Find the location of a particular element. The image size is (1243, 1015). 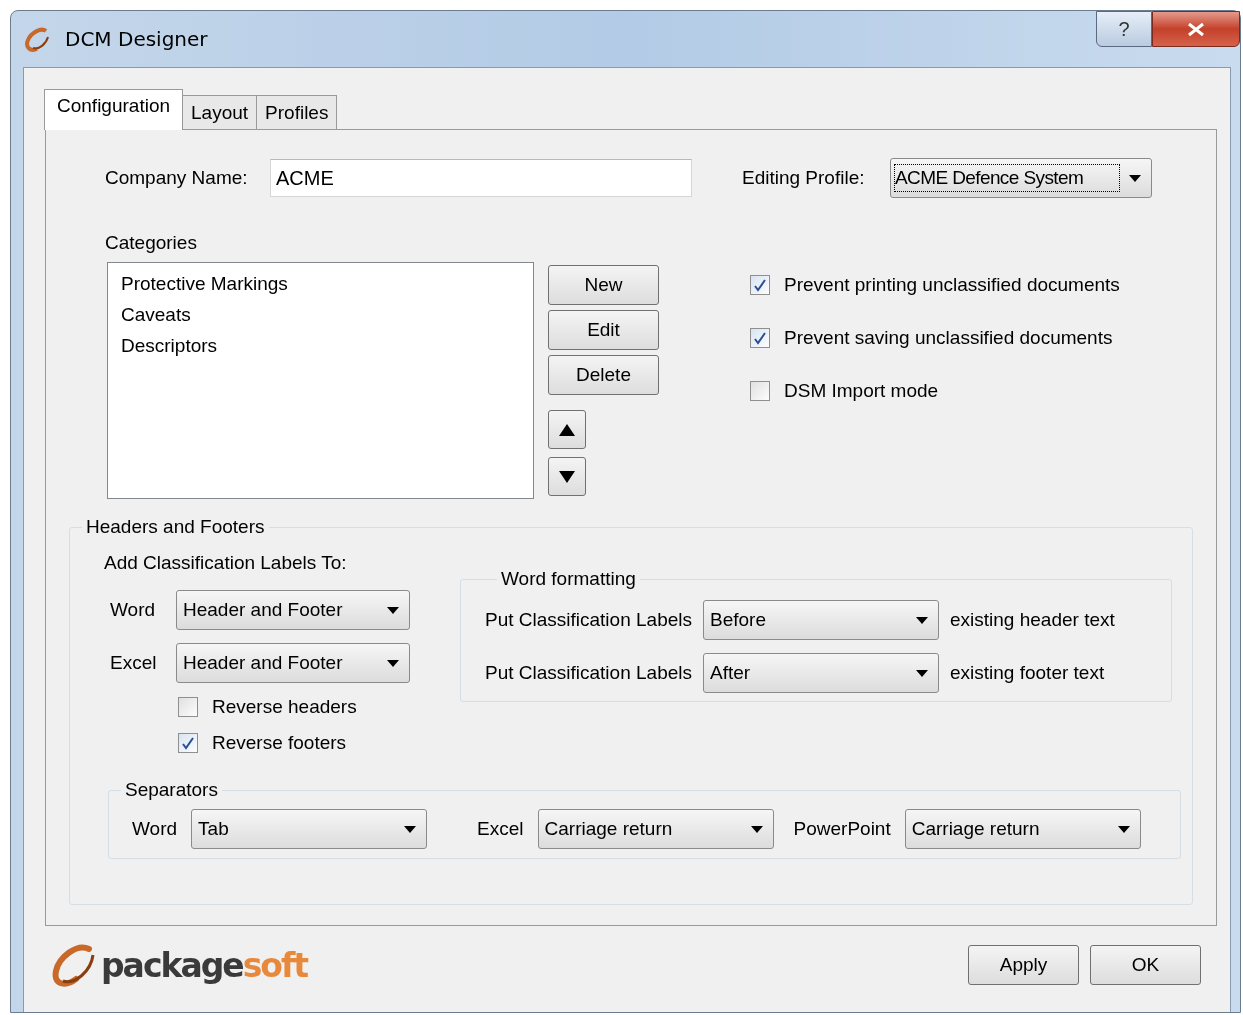

group-title: Word formatting is located at coordinates (568, 579).